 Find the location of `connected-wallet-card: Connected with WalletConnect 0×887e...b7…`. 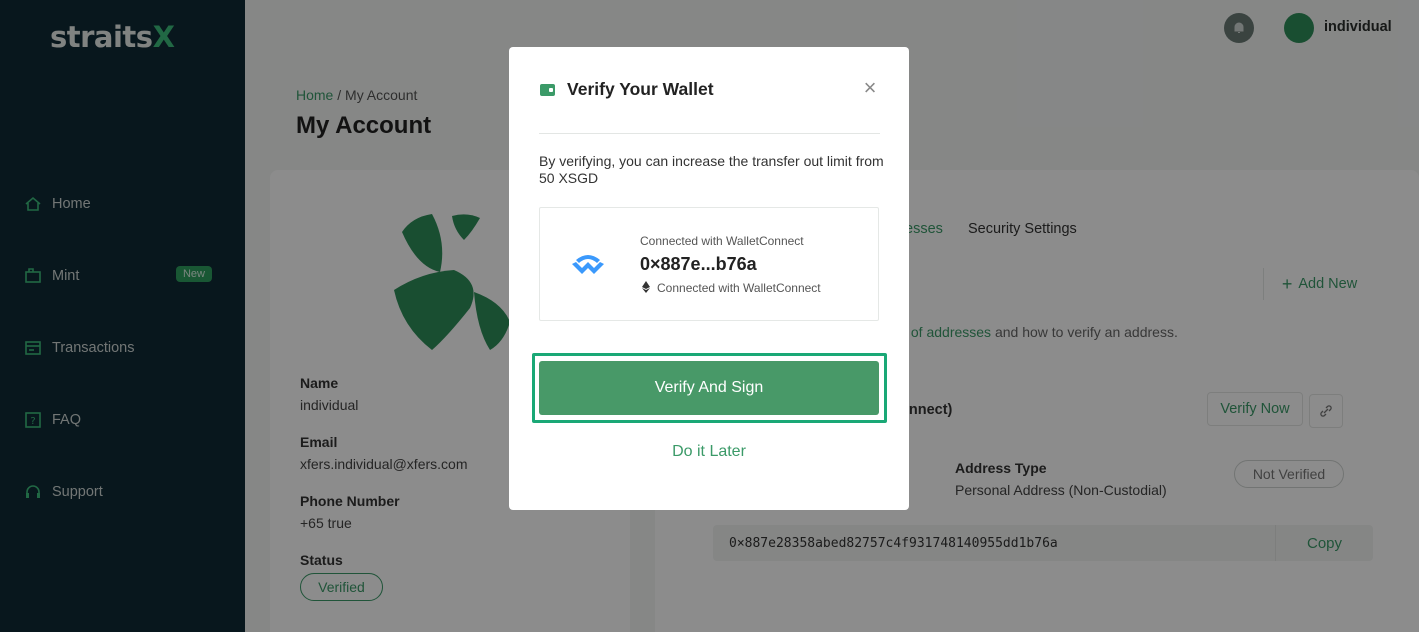

connected-wallet-card: Connected with WalletConnect 0×887e...b7… is located at coordinates (709, 264).